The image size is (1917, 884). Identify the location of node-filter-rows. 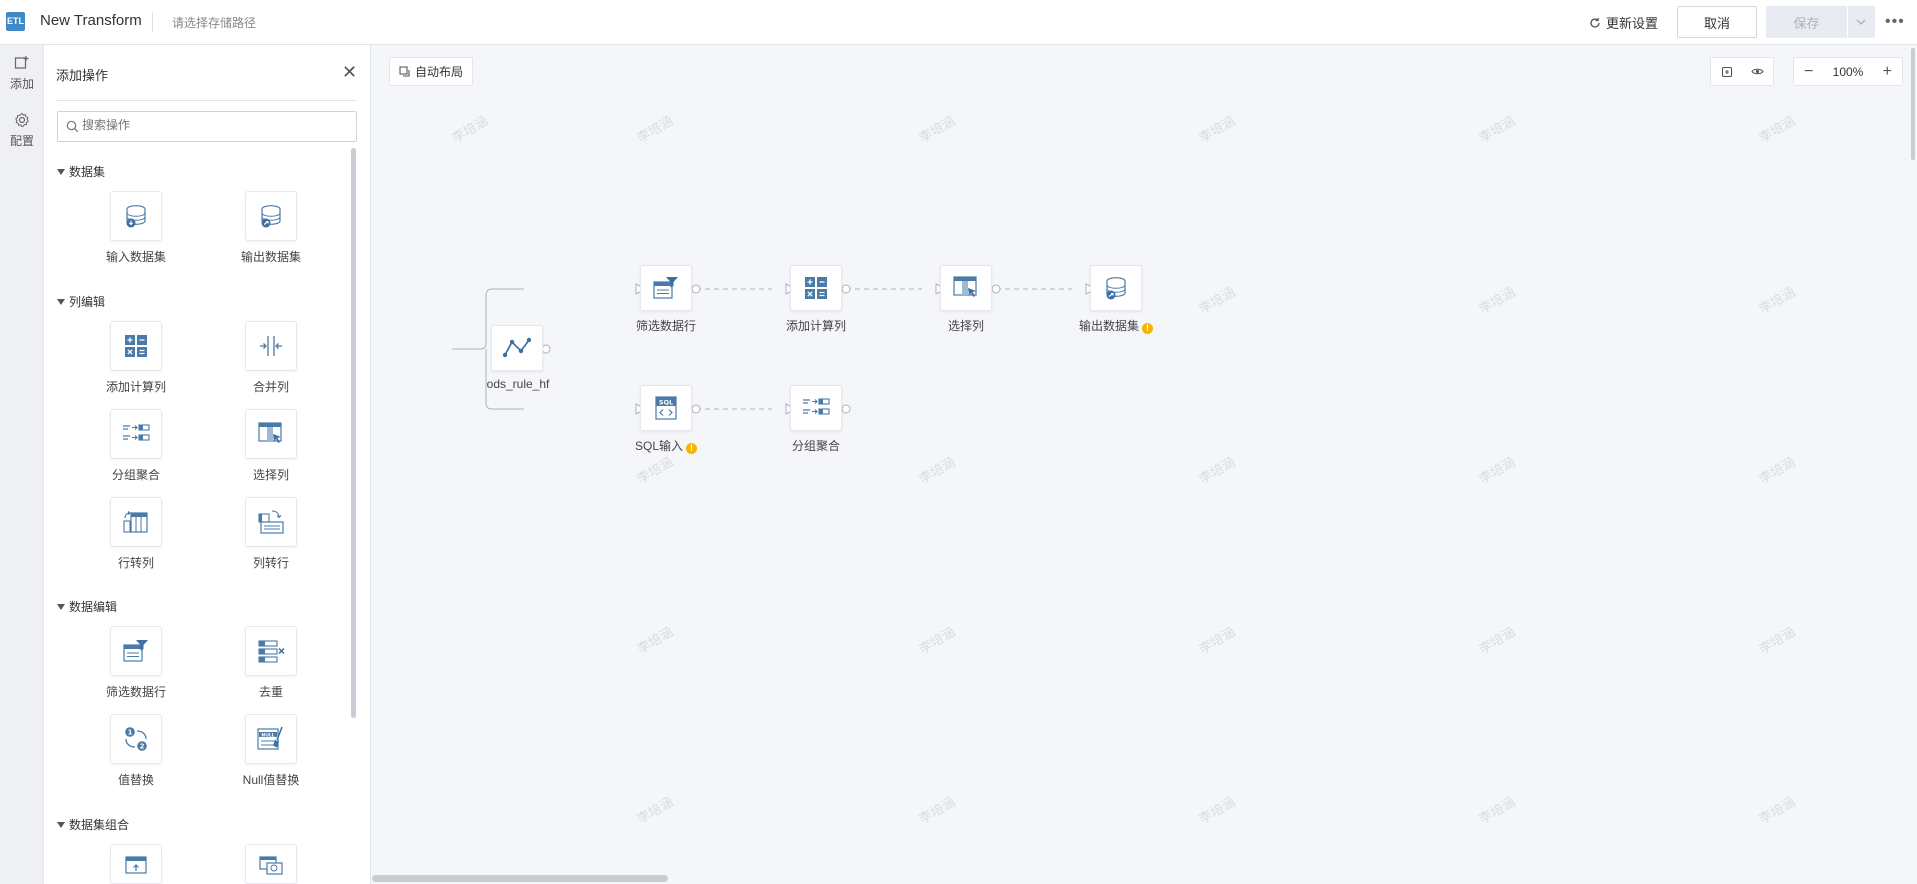
(666, 288).